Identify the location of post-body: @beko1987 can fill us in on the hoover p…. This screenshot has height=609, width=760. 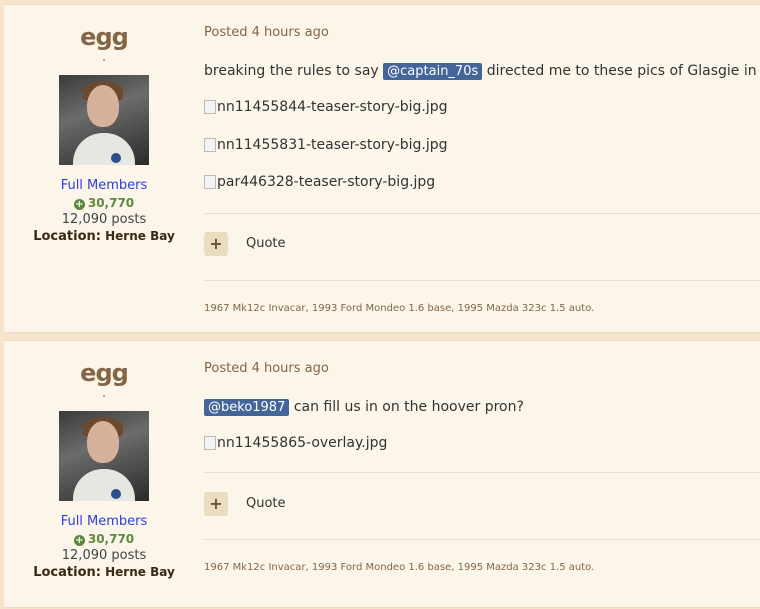
(364, 407).